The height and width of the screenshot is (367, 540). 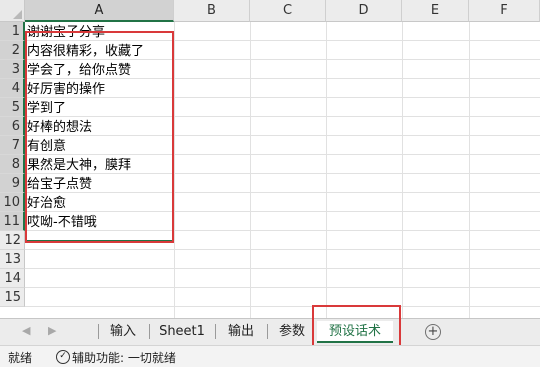 I want to click on row-header-5: 5, so click(x=12, y=107).